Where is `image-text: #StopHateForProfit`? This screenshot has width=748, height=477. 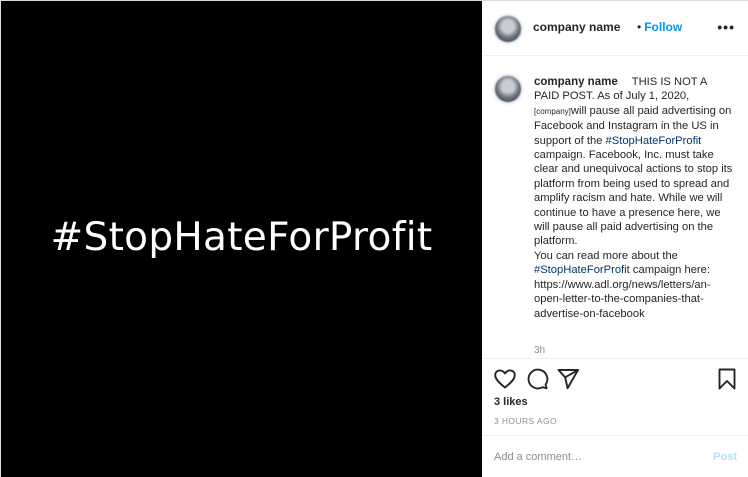 image-text: #StopHateForProfit is located at coordinates (241, 237).